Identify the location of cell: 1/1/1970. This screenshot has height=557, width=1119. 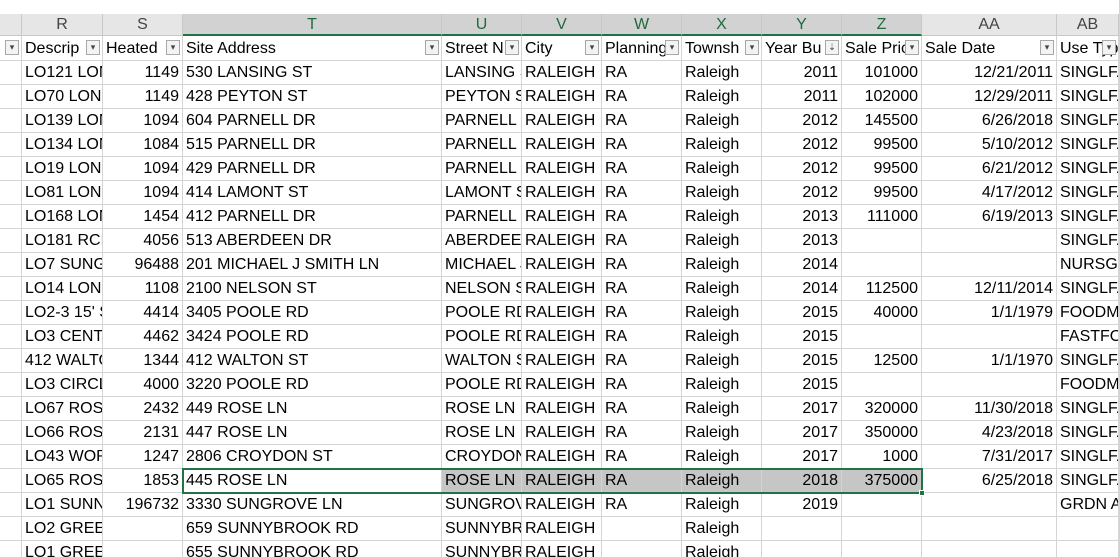
(989, 361).